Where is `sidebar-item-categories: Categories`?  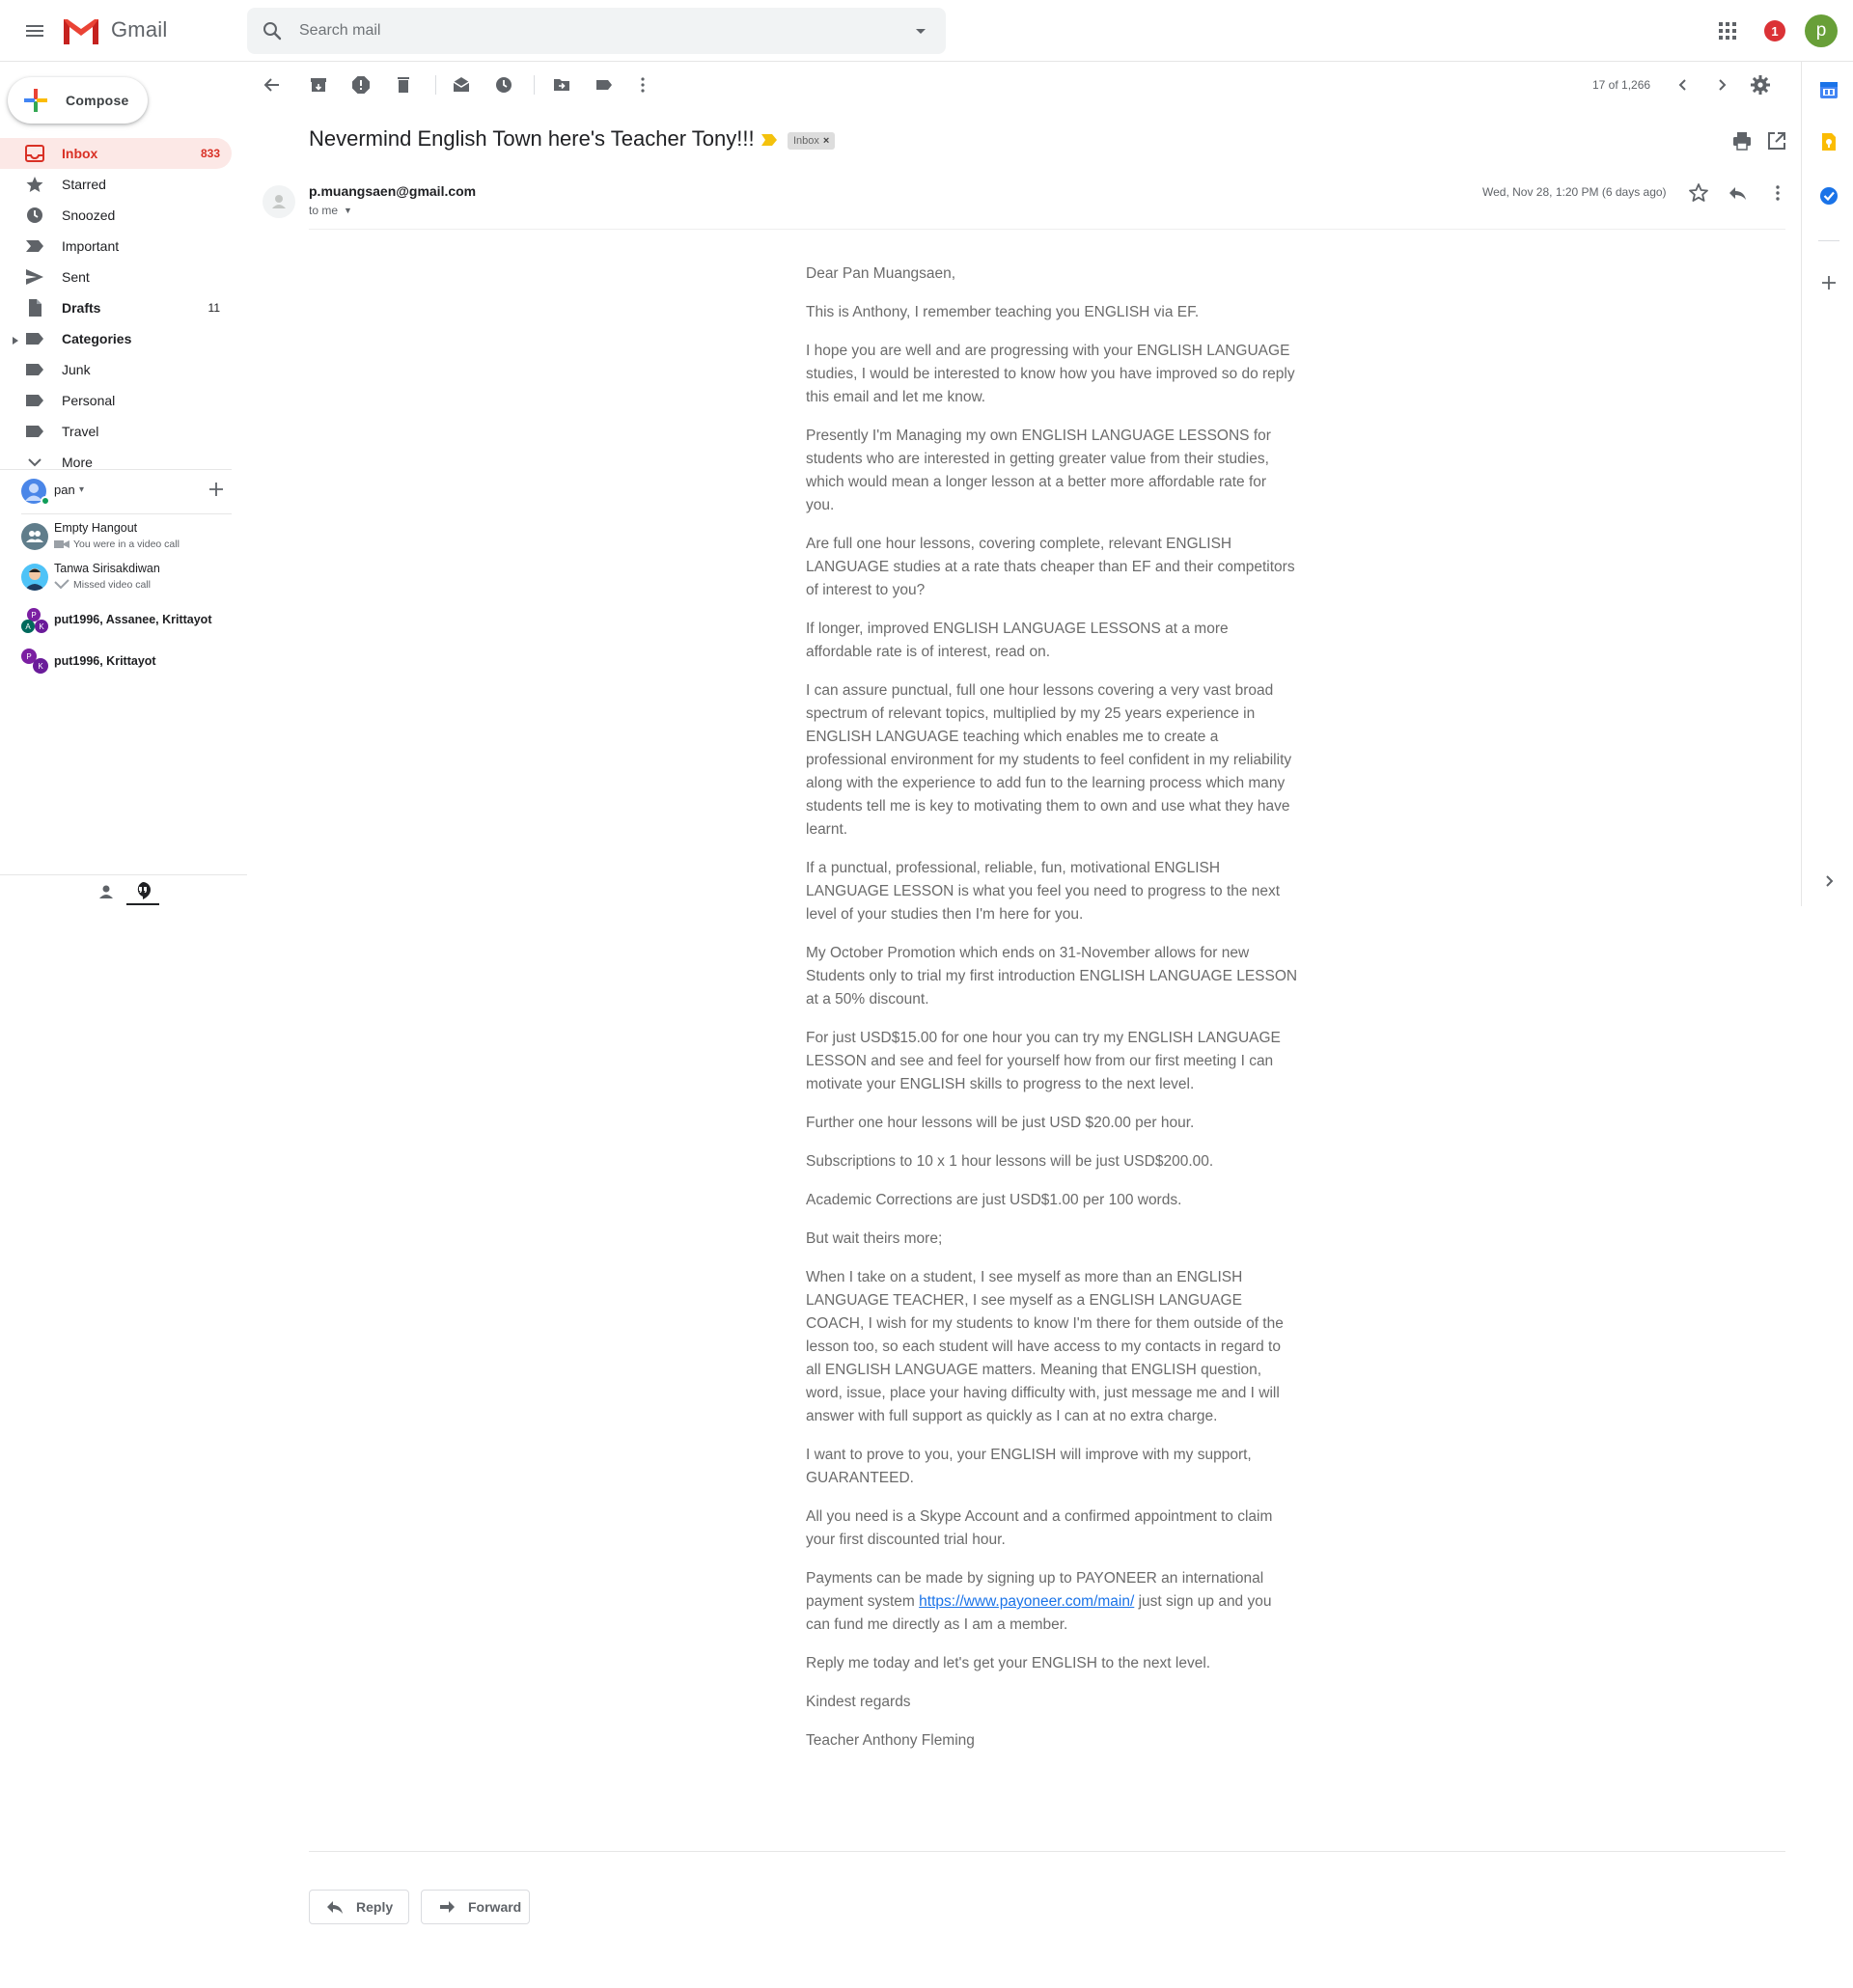 sidebar-item-categories: Categories is located at coordinates (116, 338).